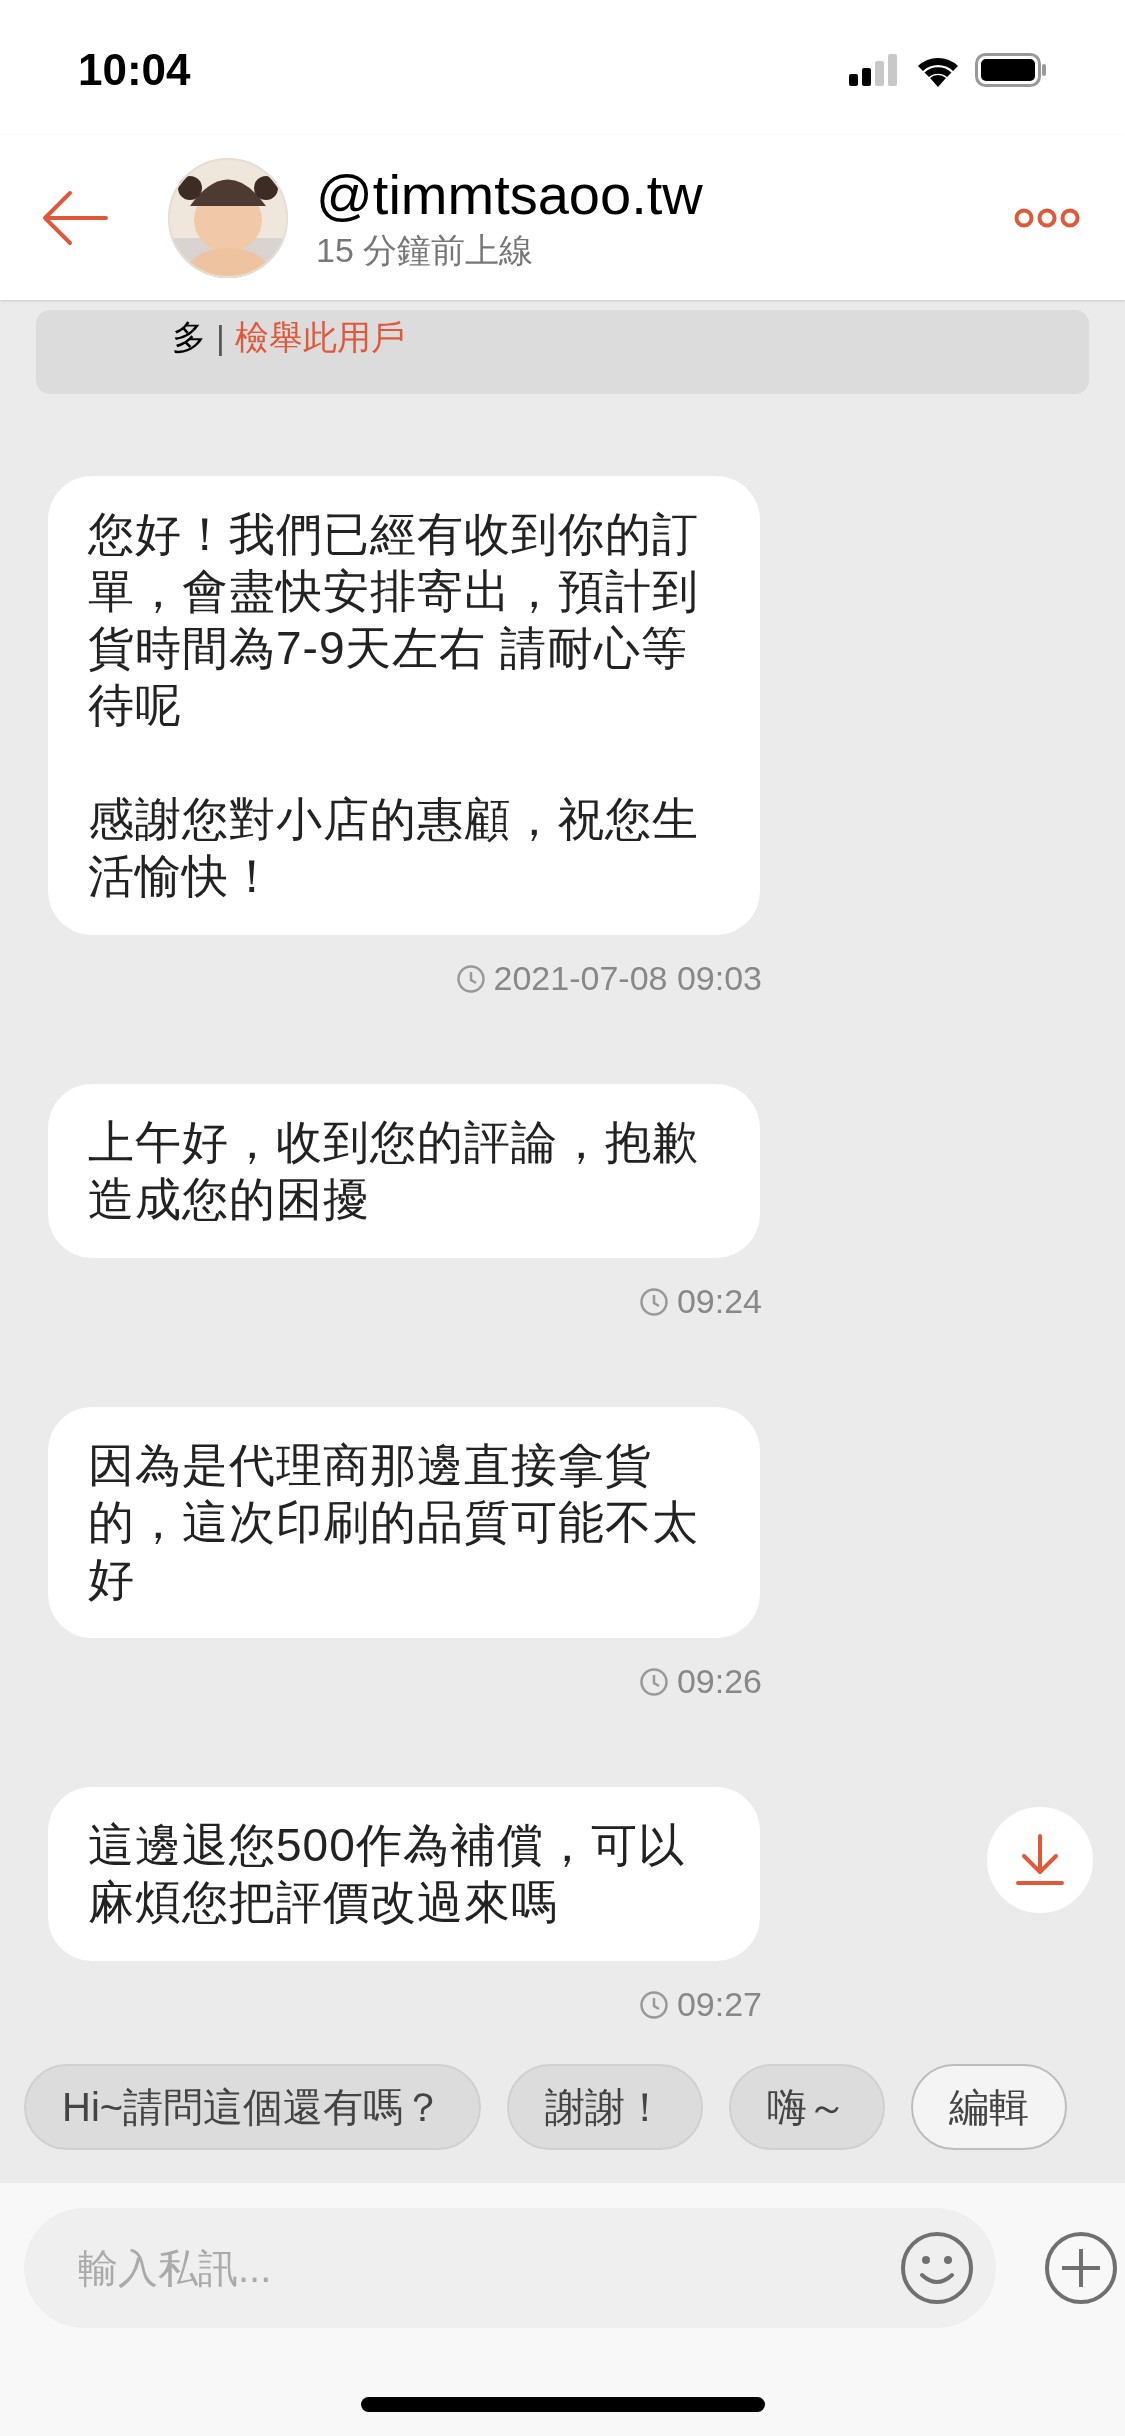 The height and width of the screenshot is (2436, 1125). I want to click on emoji-icon, so click(937, 2268).